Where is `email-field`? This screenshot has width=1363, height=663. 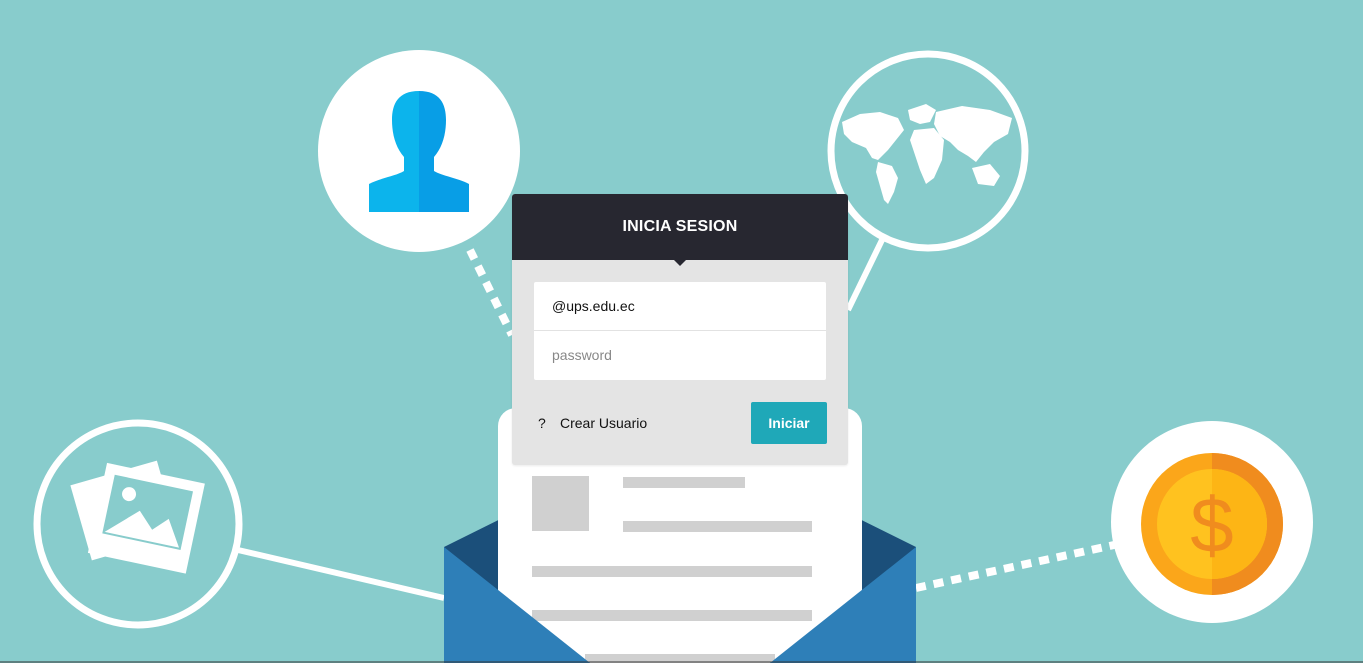 email-field is located at coordinates (680, 306).